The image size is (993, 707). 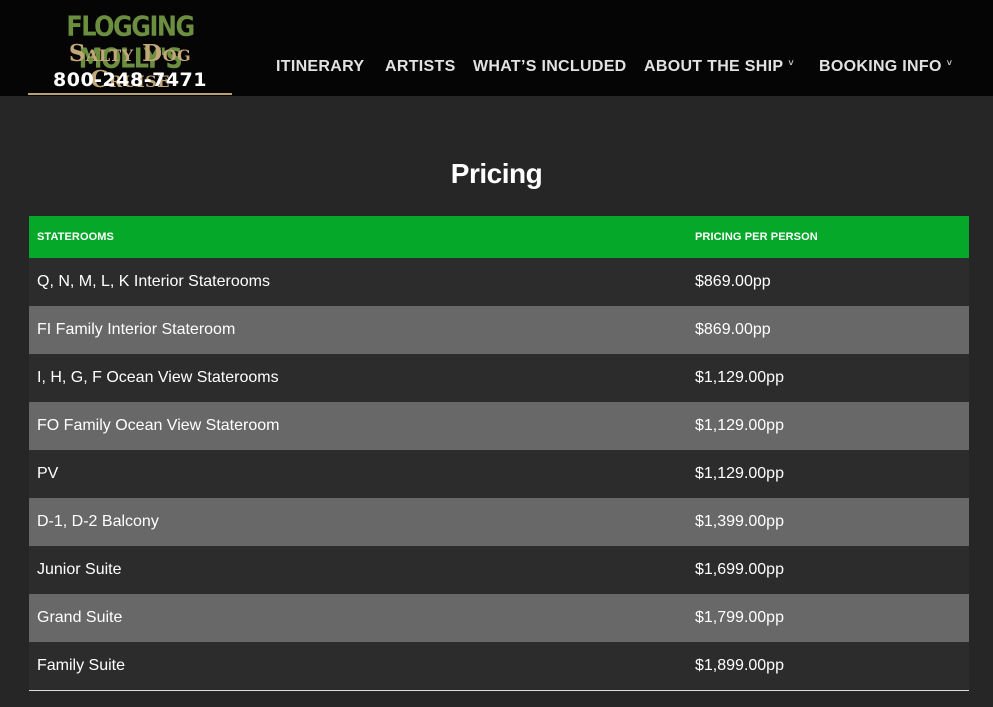 I want to click on price-cell: $1,399.00pp, so click(x=739, y=521).